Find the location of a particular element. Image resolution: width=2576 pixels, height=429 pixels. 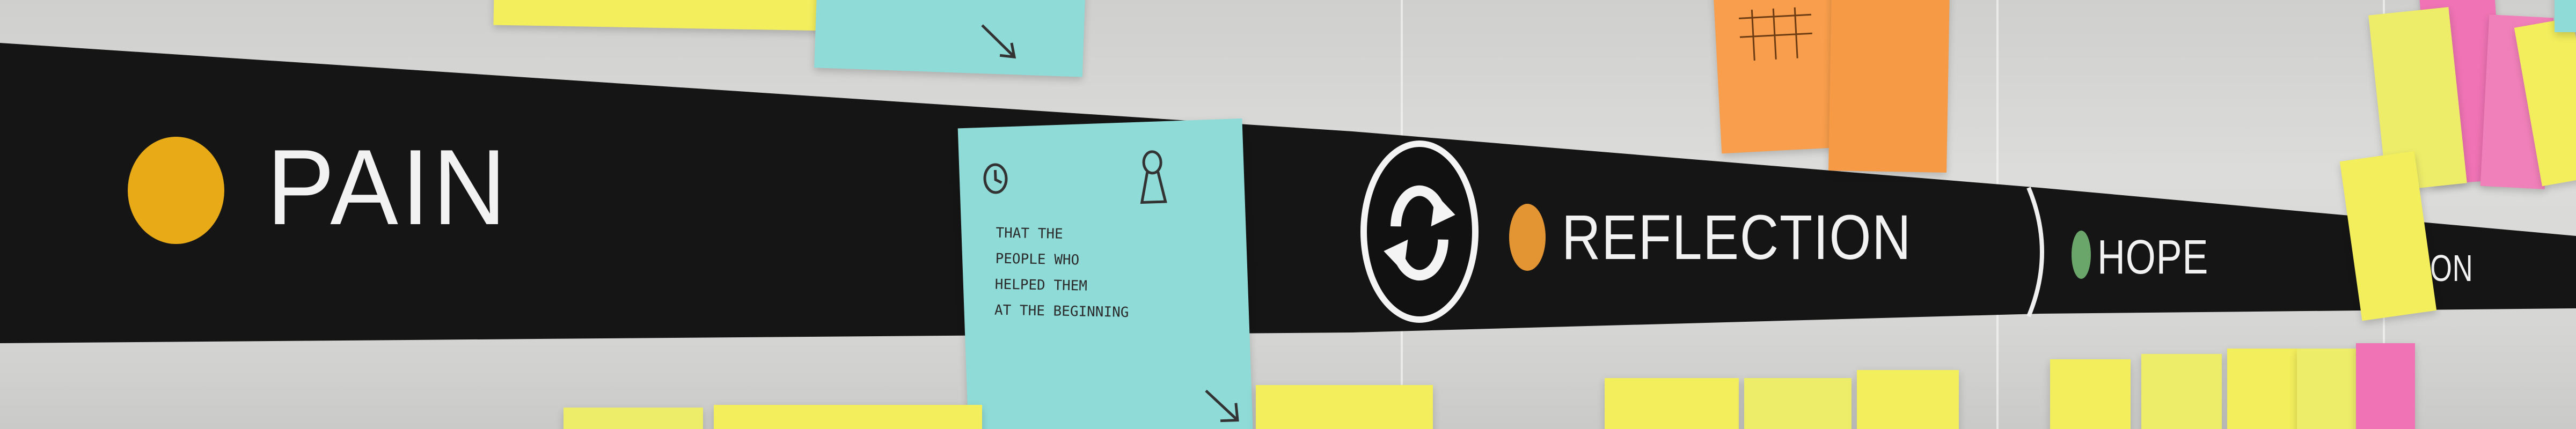

stage-label-reflection: REFLECTION is located at coordinates (1737, 237).